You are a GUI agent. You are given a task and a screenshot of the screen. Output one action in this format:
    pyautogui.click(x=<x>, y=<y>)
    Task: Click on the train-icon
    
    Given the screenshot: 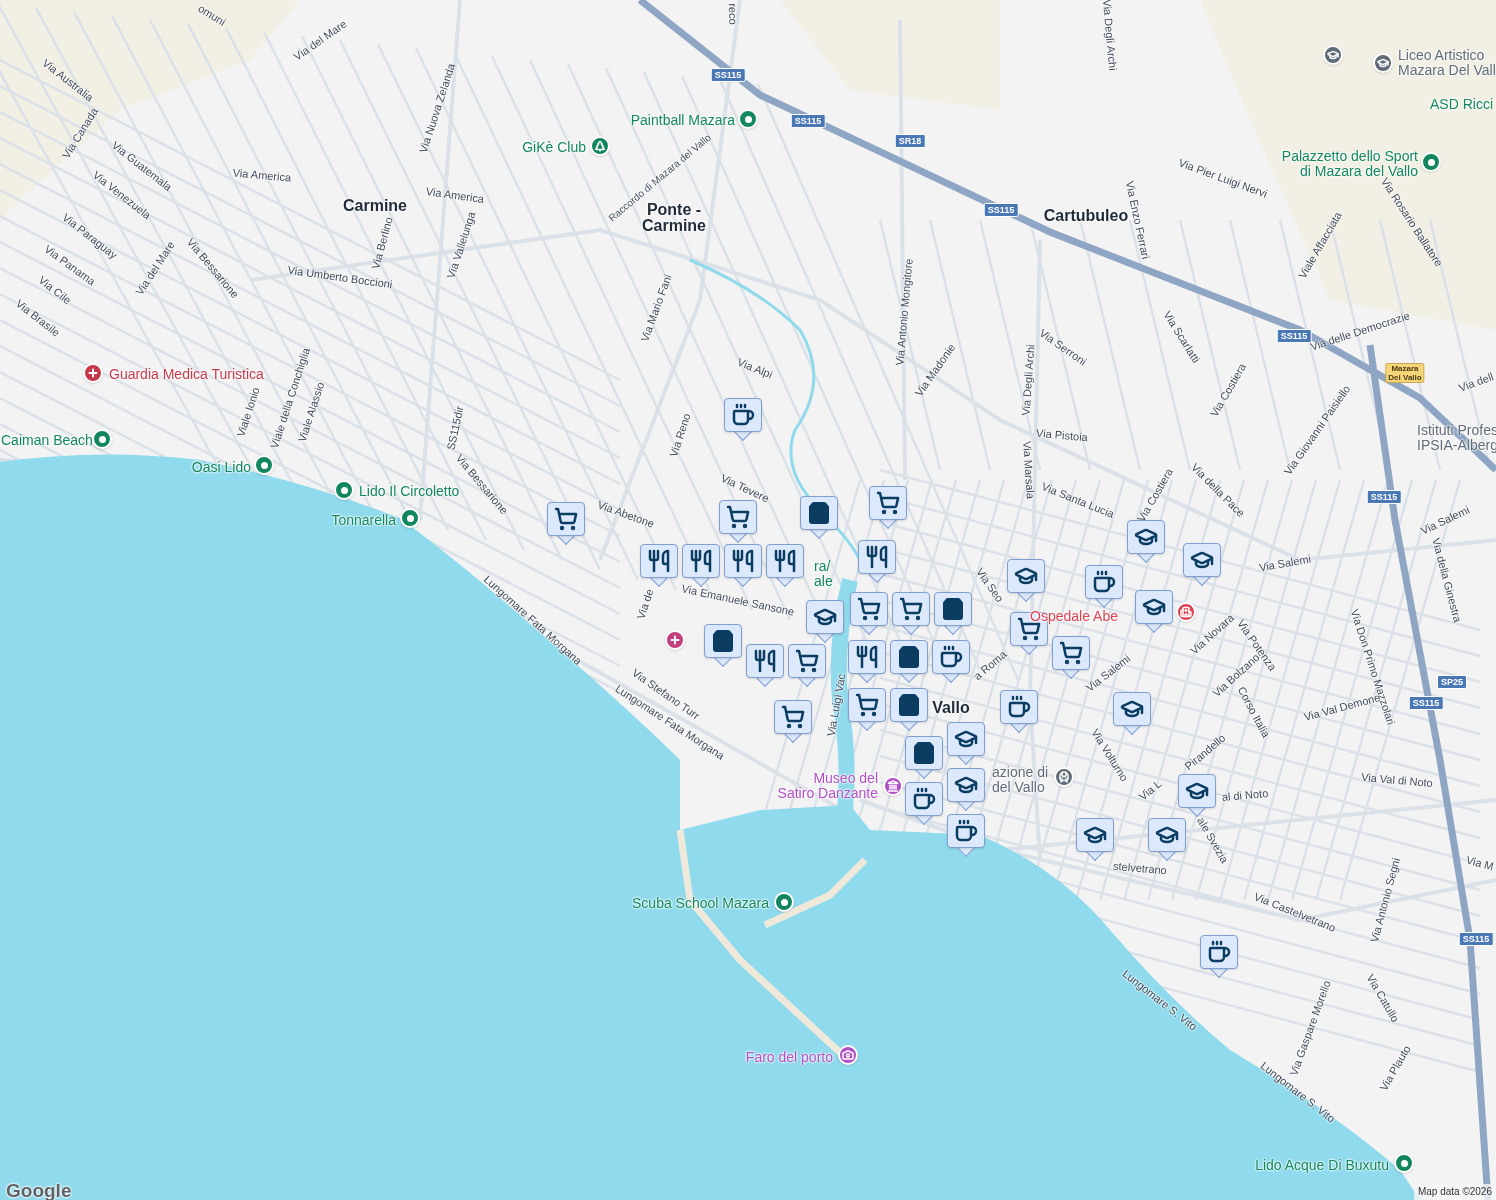 What is the action you would take?
    pyautogui.click(x=1064, y=777)
    